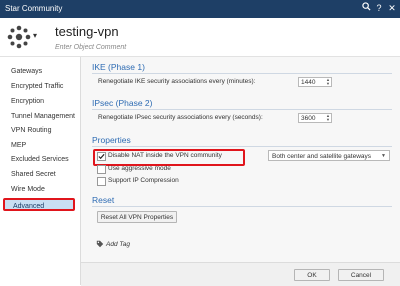  I want to click on sidebar-item-encryption: Encryption, so click(27, 102).